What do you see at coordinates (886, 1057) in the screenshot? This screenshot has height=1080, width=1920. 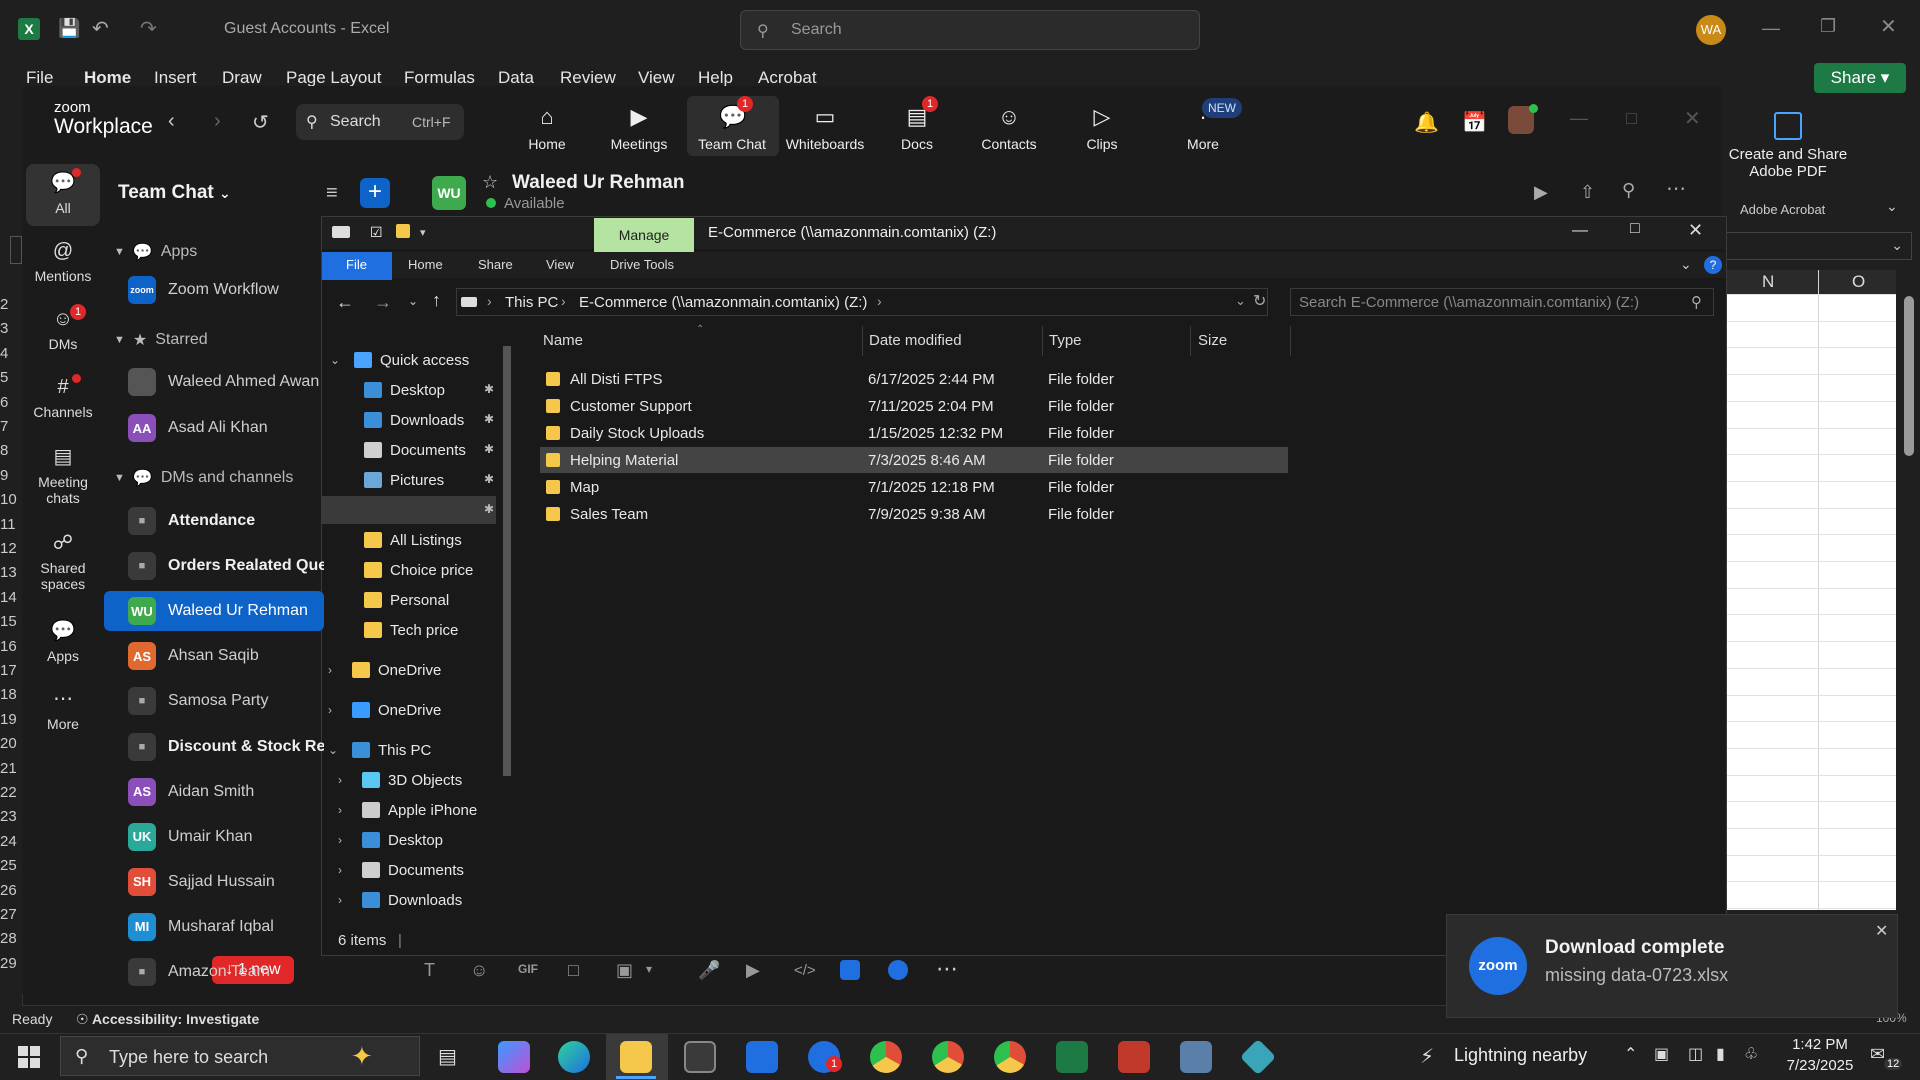 I see `chrome-profile-1-icon` at bounding box center [886, 1057].